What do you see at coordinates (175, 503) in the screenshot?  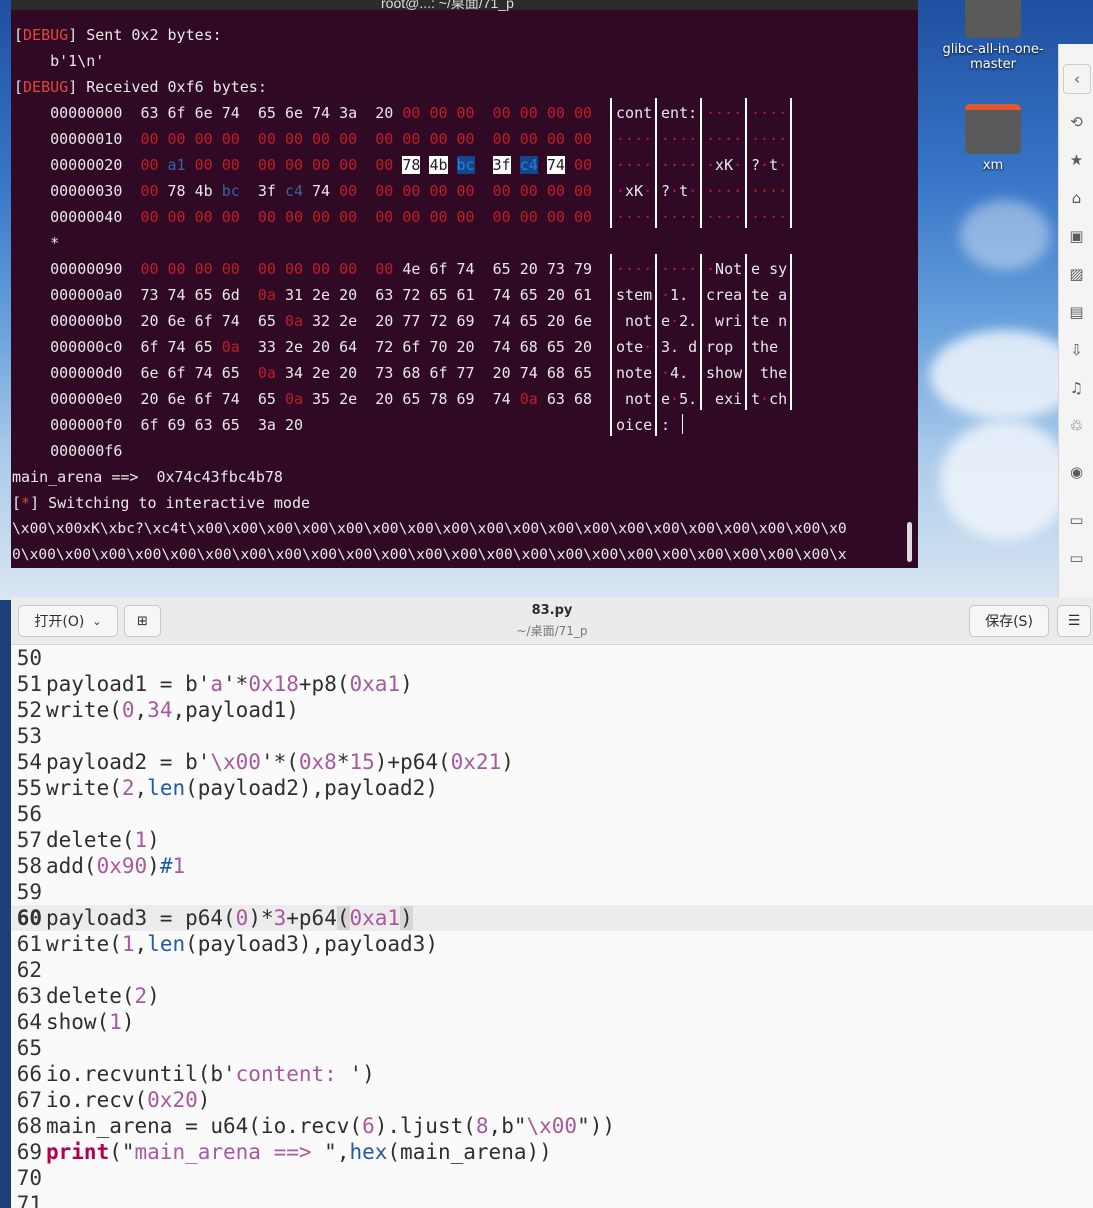 I see `terminal-text: Switching to interactive mode` at bounding box center [175, 503].